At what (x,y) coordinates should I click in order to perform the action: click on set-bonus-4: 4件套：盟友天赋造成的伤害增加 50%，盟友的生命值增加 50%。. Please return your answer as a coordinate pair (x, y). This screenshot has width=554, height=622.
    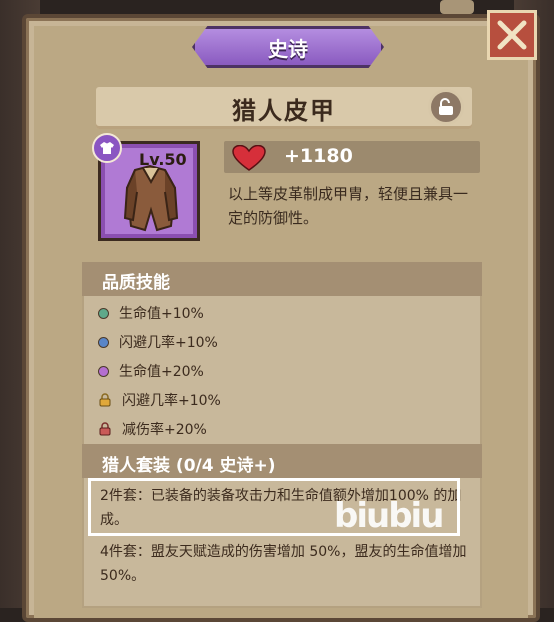
    Looking at the image, I should click on (286, 564).